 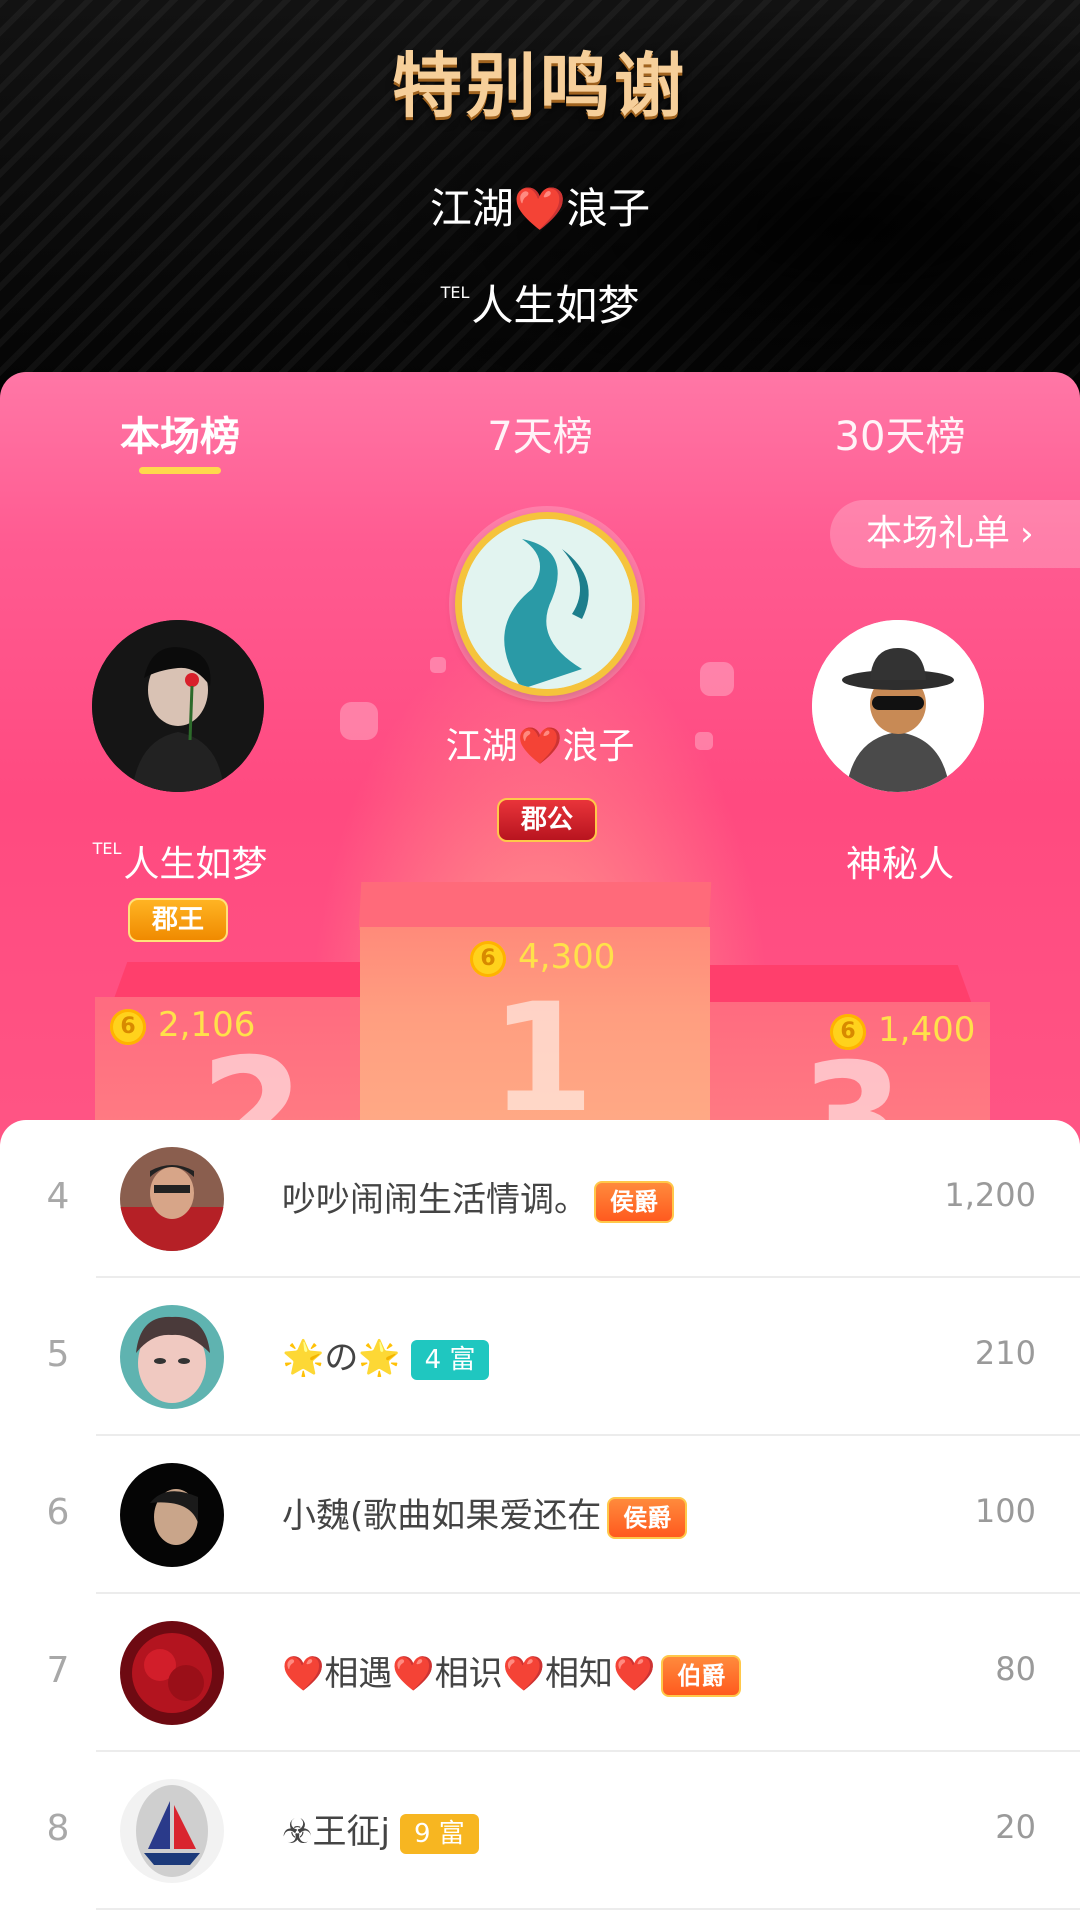 I want to click on list-item-name: ❤️相遇❤️相识❤️相知❤️ 伯爵, so click(x=512, y=1671).